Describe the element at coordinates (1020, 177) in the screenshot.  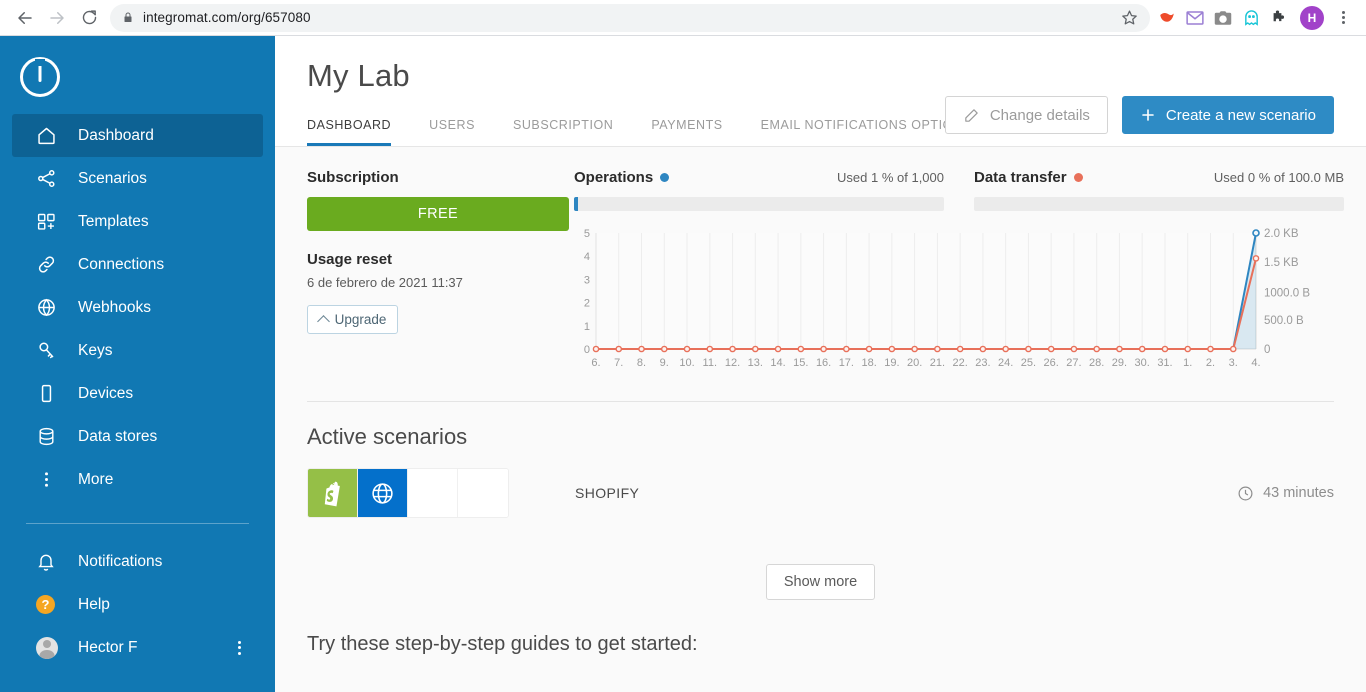
I see `data-transfer-title: Data transfer` at that location.